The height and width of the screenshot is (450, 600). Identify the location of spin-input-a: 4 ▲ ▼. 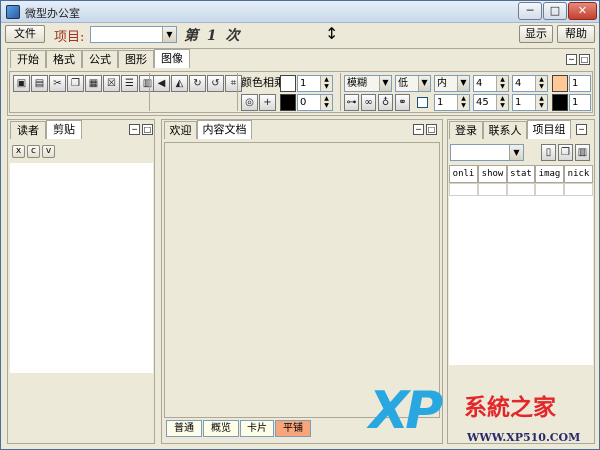
(491, 83).